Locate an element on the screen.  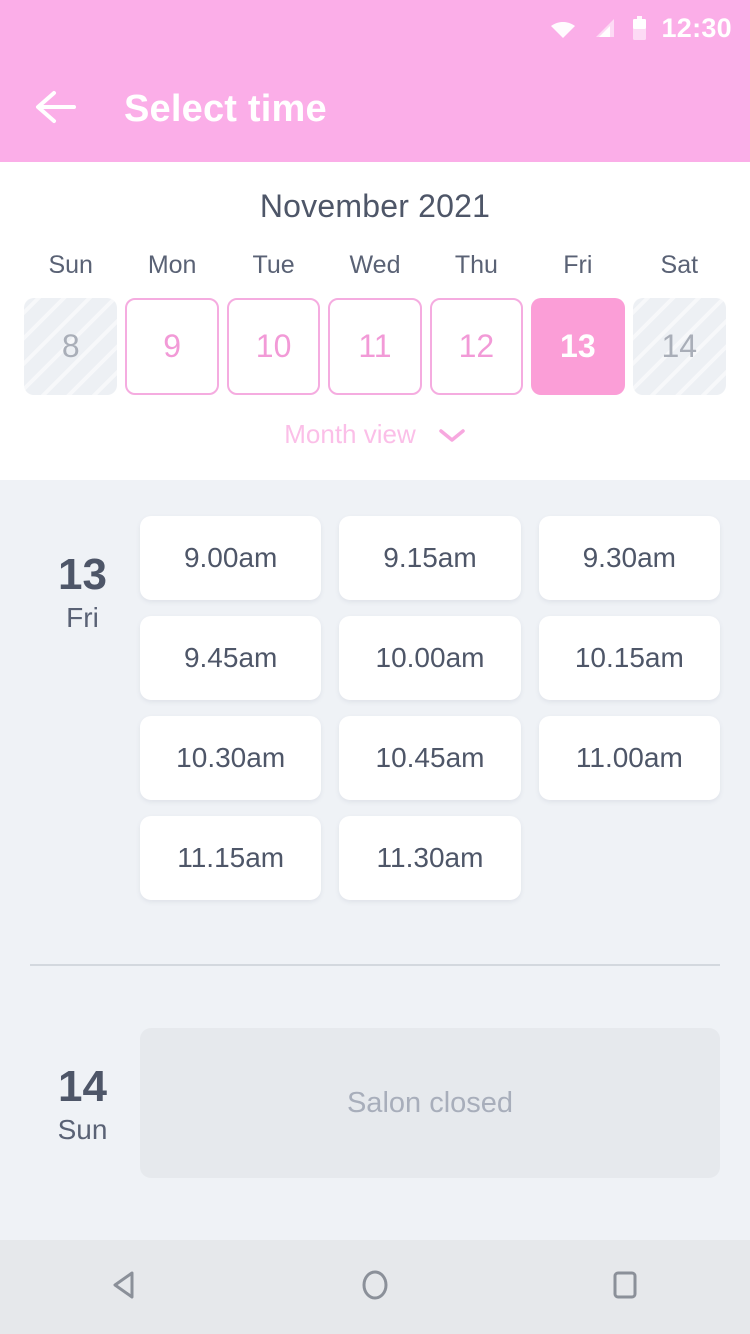
nav-back-button is located at coordinates (125, 1287).